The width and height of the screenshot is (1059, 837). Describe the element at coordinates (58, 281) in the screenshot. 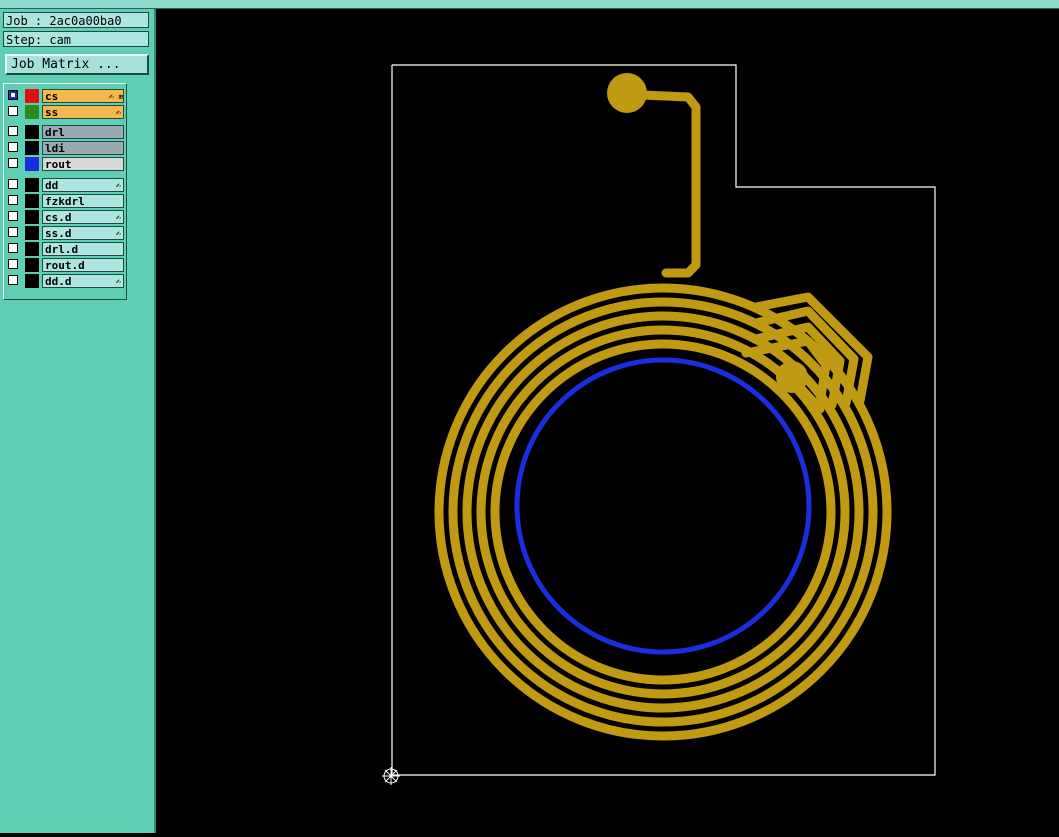

I see `layer-name-text: dd.d` at that location.